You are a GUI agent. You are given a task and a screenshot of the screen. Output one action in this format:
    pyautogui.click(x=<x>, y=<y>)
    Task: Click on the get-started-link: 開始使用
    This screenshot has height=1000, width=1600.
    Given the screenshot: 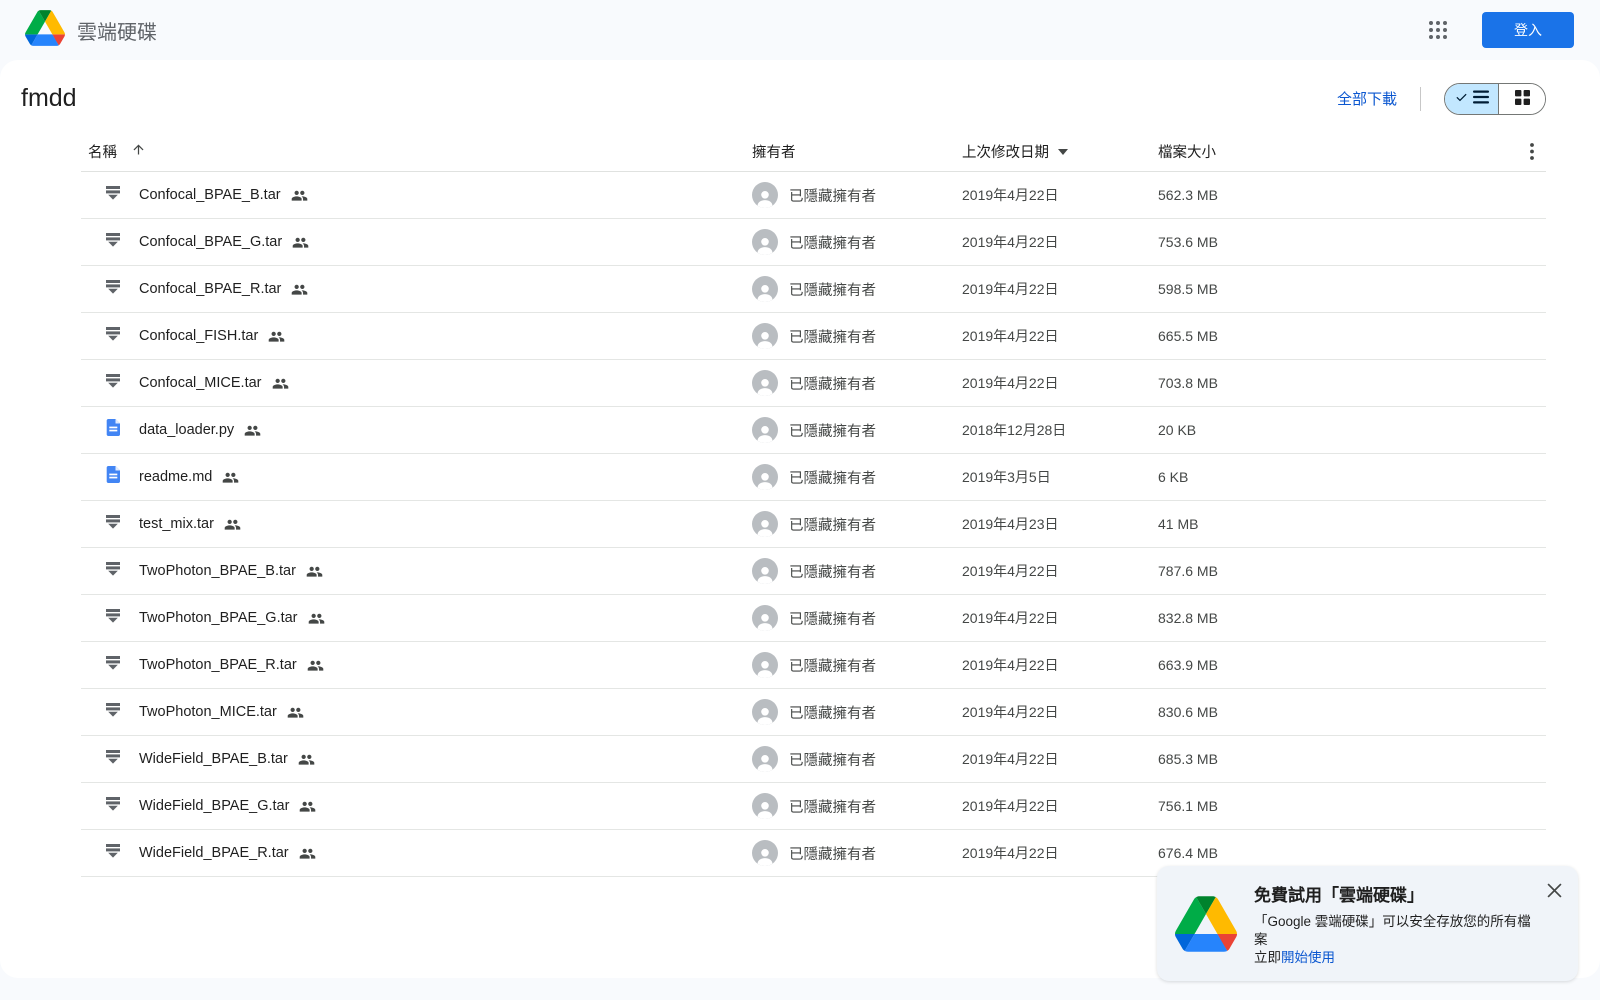 What is the action you would take?
    pyautogui.click(x=1308, y=957)
    